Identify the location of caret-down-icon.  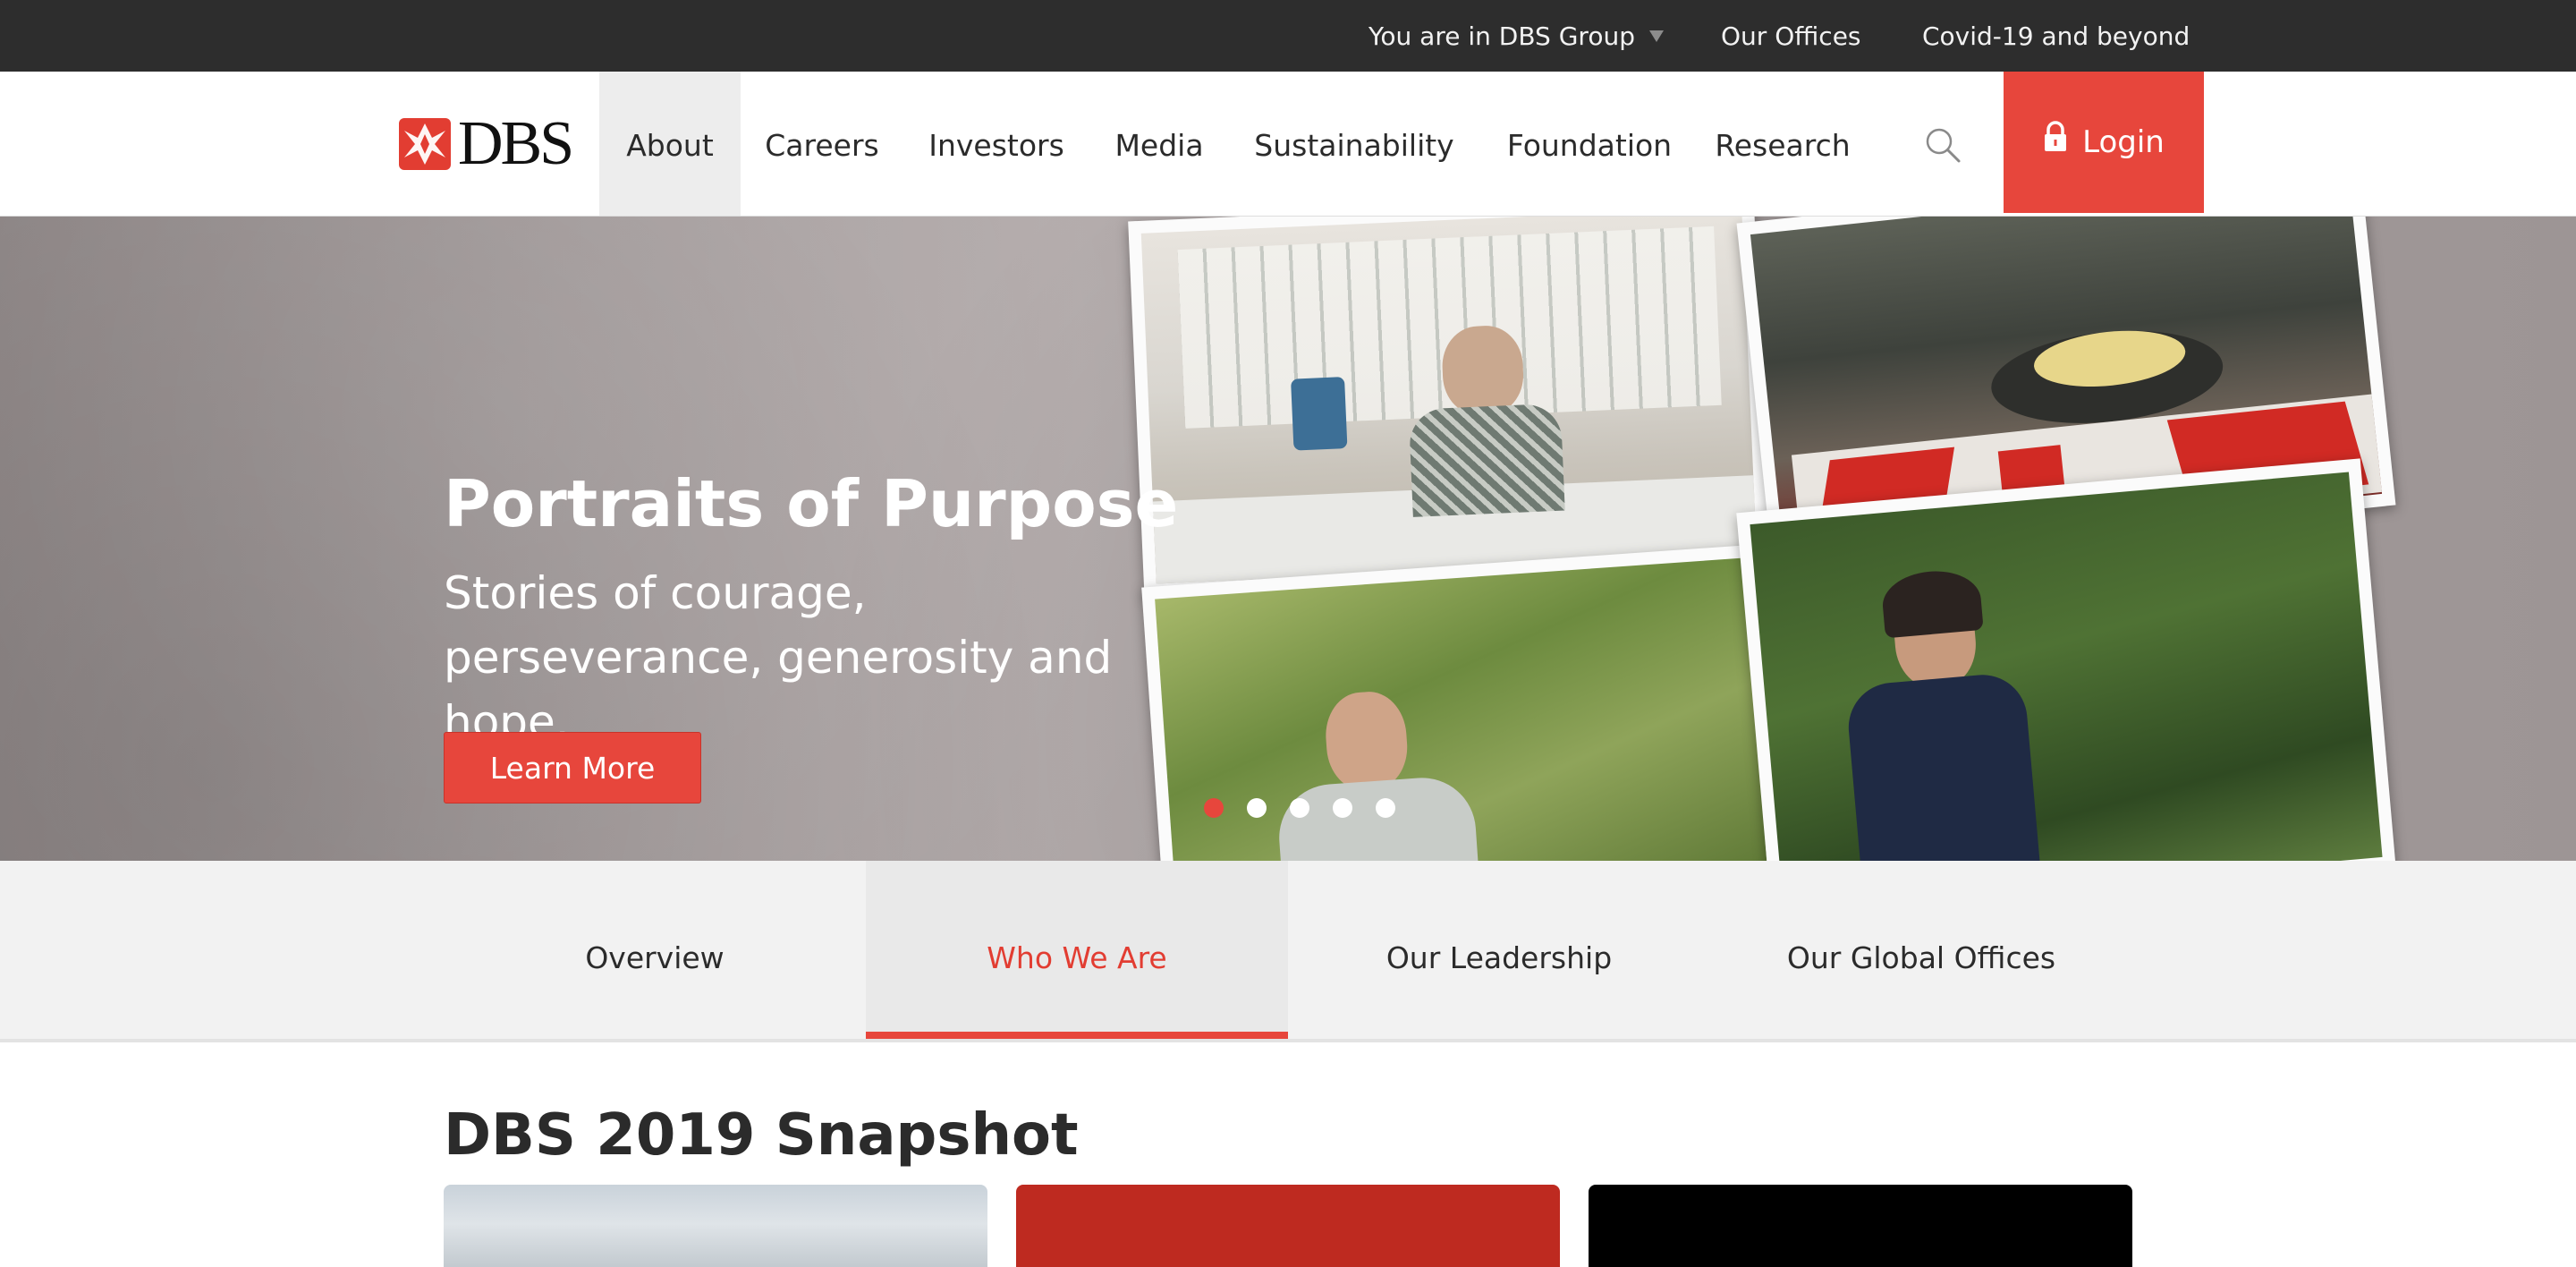
(1656, 36).